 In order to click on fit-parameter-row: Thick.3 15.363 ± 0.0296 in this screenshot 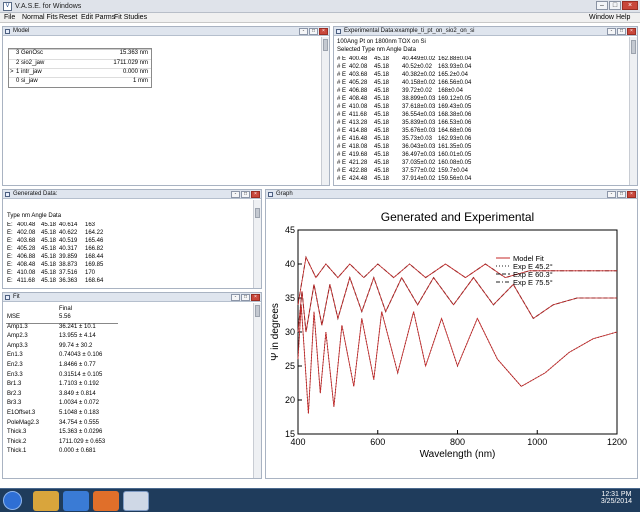, I will do `click(123, 433)`.